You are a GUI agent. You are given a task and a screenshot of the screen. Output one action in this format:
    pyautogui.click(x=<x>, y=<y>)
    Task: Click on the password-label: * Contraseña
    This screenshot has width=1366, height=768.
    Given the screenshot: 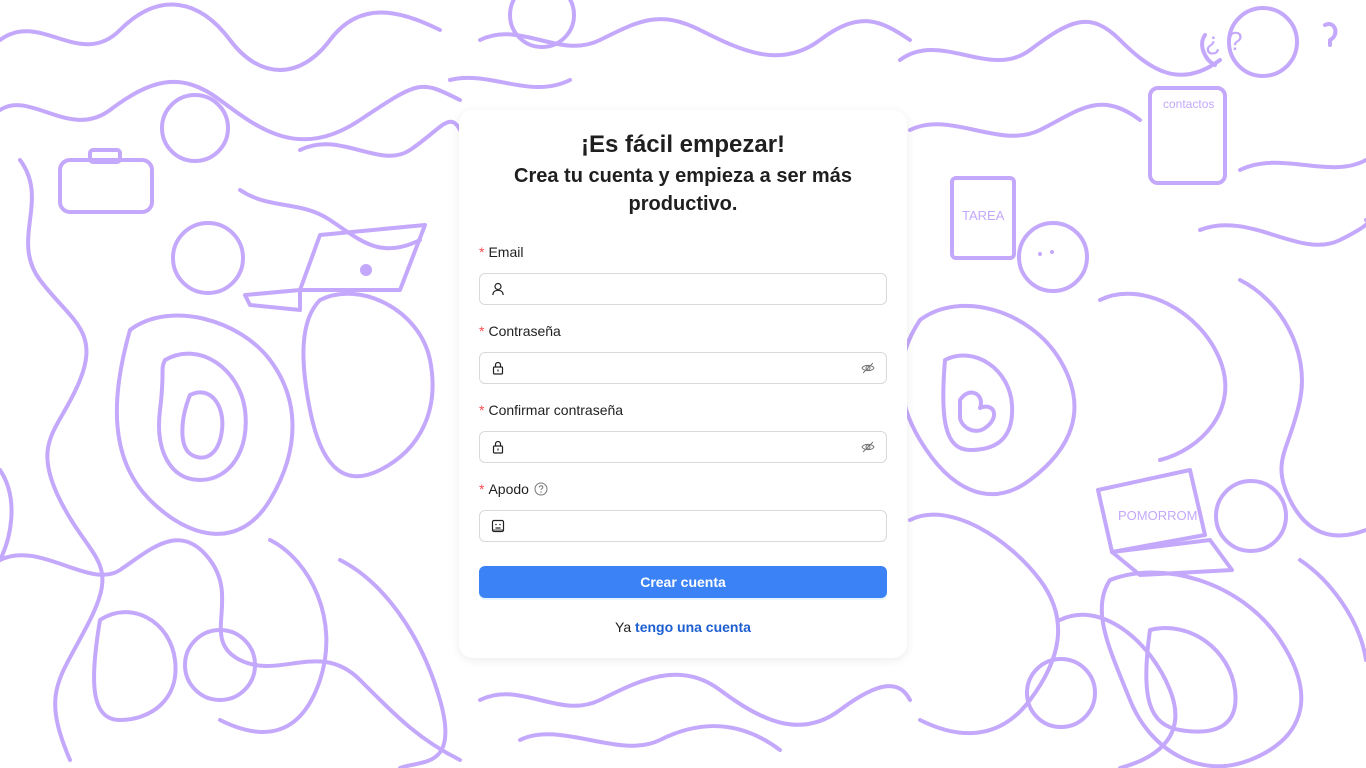 What is the action you would take?
    pyautogui.click(x=520, y=331)
    